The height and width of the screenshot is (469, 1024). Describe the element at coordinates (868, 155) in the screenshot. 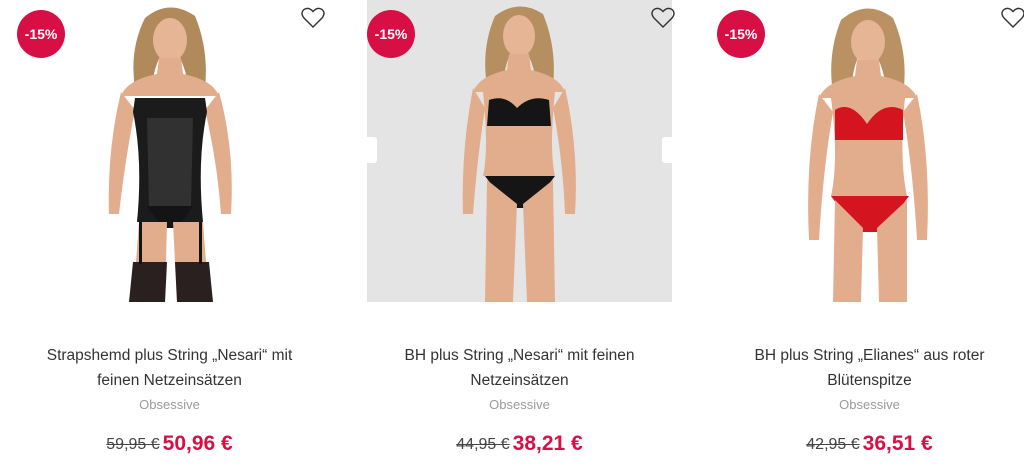

I see `product-photo-model-red-lace-set` at that location.